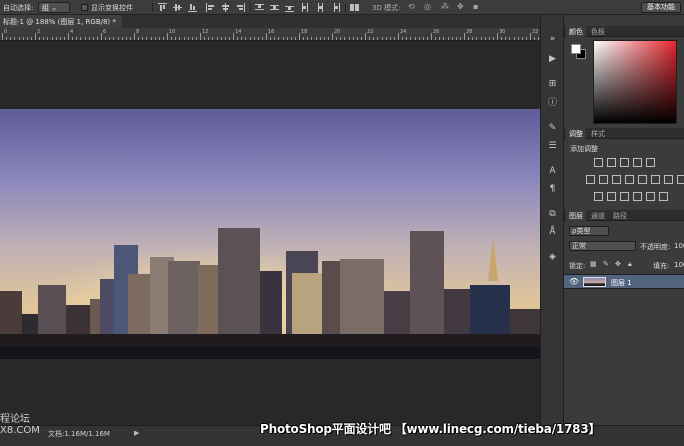 The height and width of the screenshot is (446, 684). Describe the element at coordinates (502, 32) in the screenshot. I see `ruler-label: 30` at that location.